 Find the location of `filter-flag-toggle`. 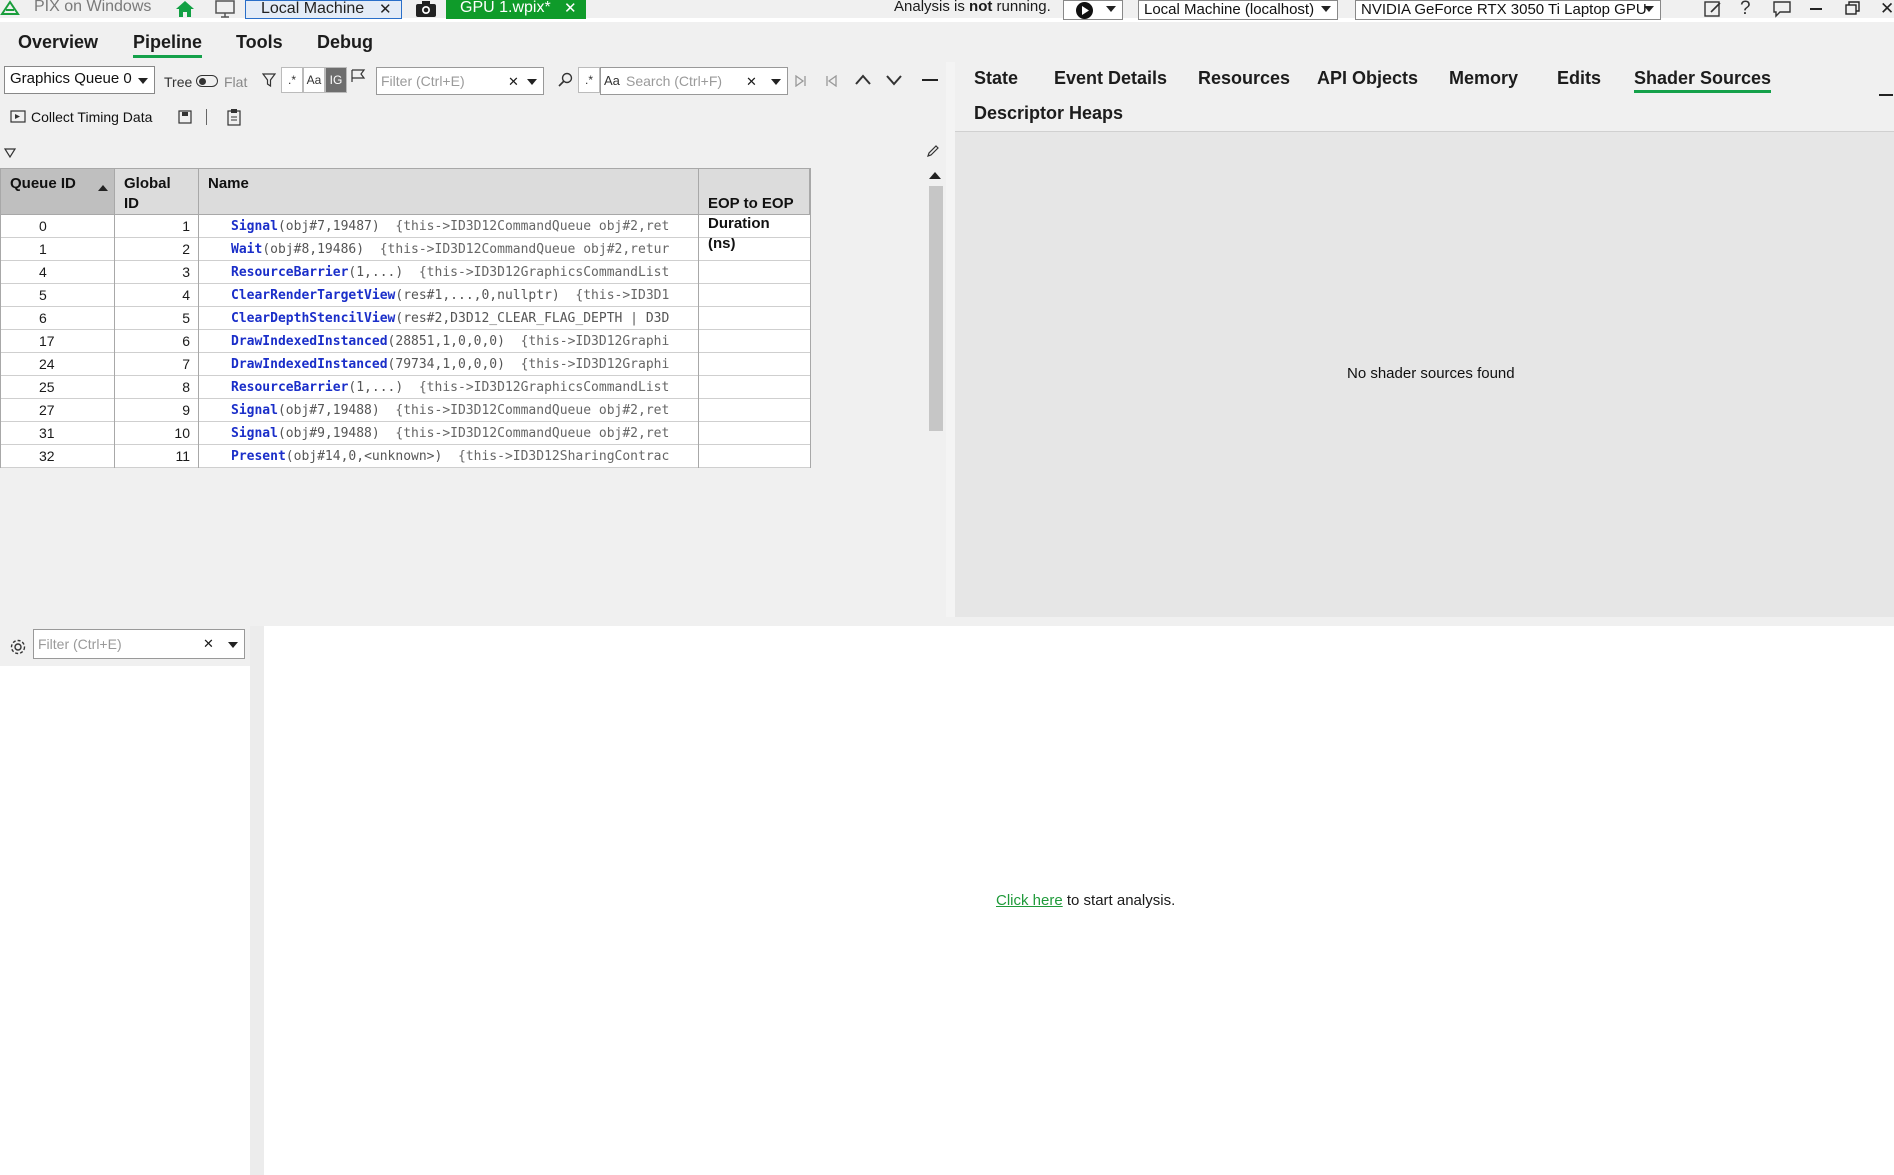

filter-flag-toggle is located at coordinates (358, 80).